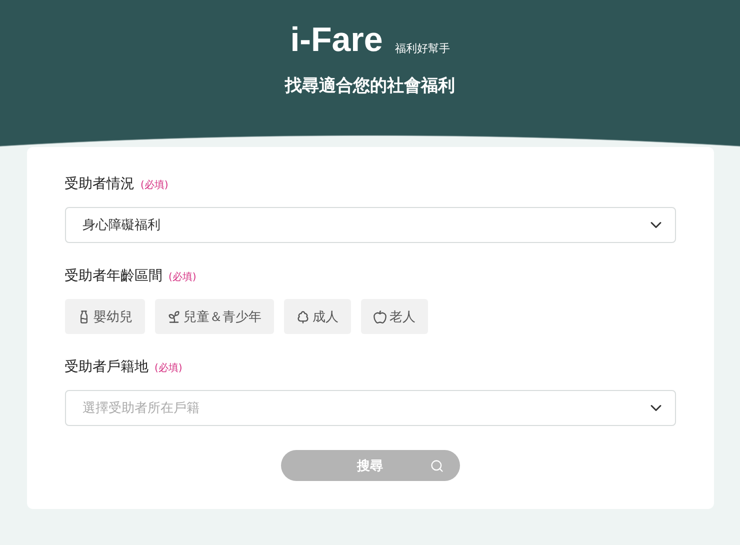  I want to click on page-title: 找尋適合您的社會福利, so click(370, 86).